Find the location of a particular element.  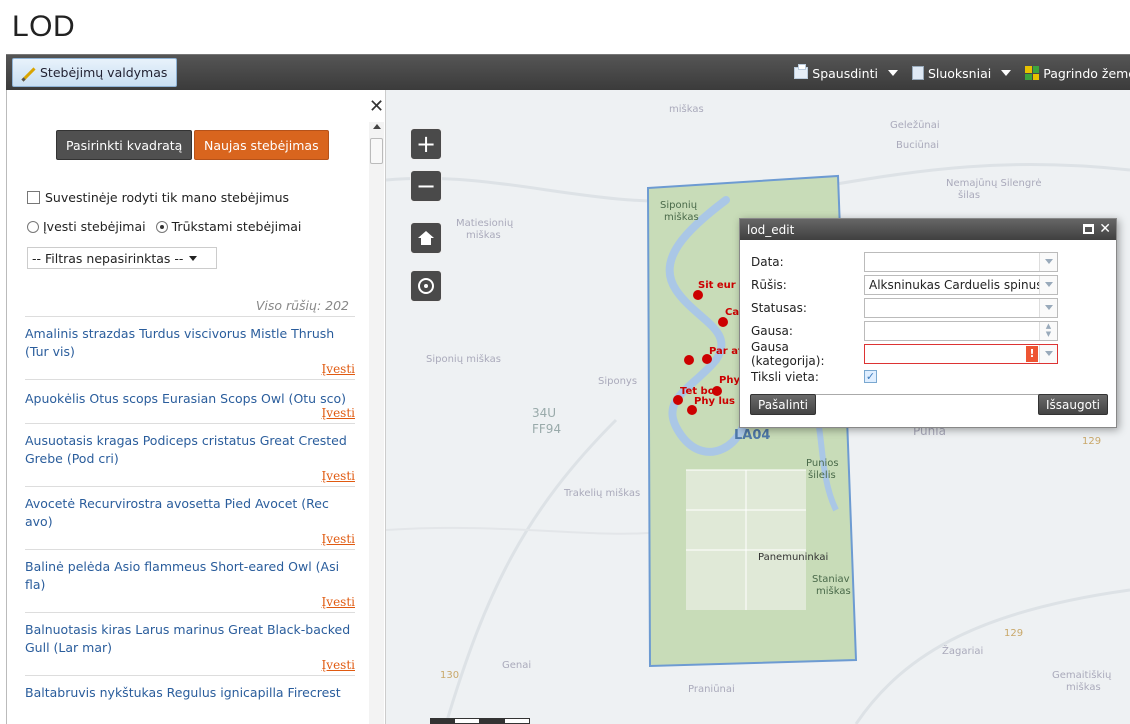

date-input is located at coordinates (961, 261).